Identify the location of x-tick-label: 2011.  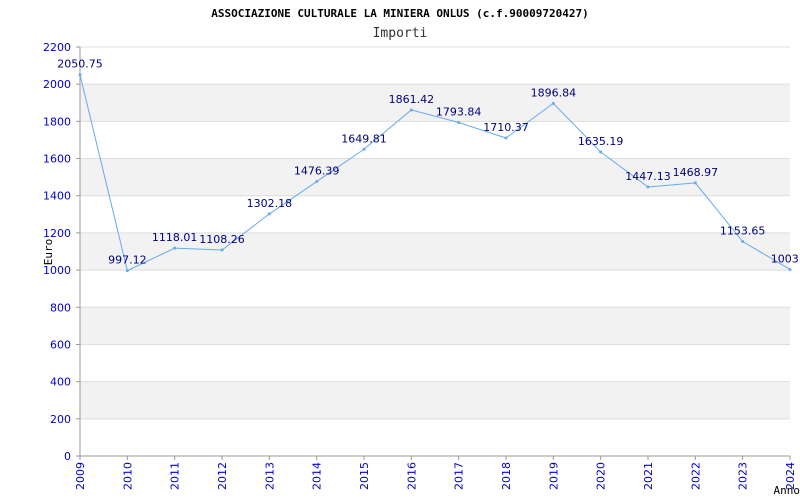
(175, 476).